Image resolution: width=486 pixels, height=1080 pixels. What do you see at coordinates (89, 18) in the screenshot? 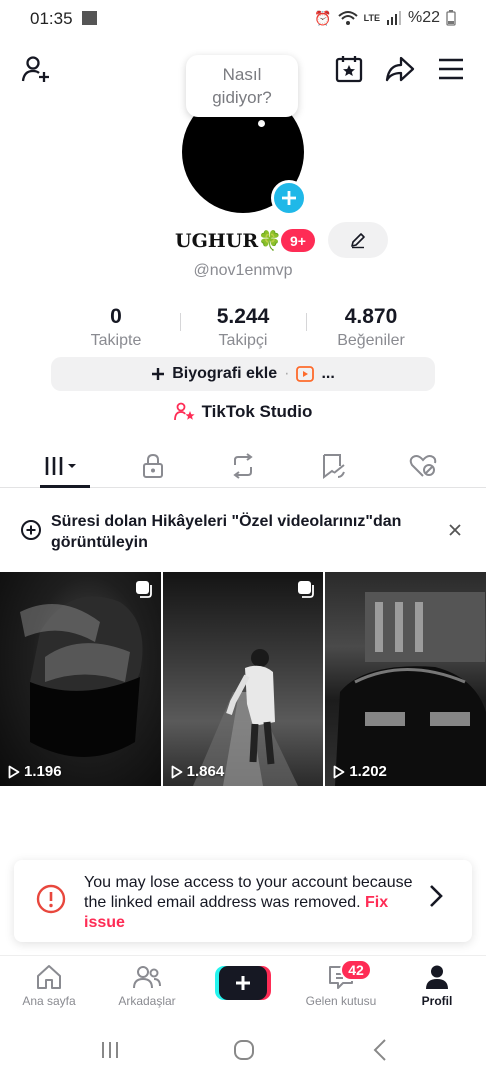
I see `app-notification-icon` at bounding box center [89, 18].